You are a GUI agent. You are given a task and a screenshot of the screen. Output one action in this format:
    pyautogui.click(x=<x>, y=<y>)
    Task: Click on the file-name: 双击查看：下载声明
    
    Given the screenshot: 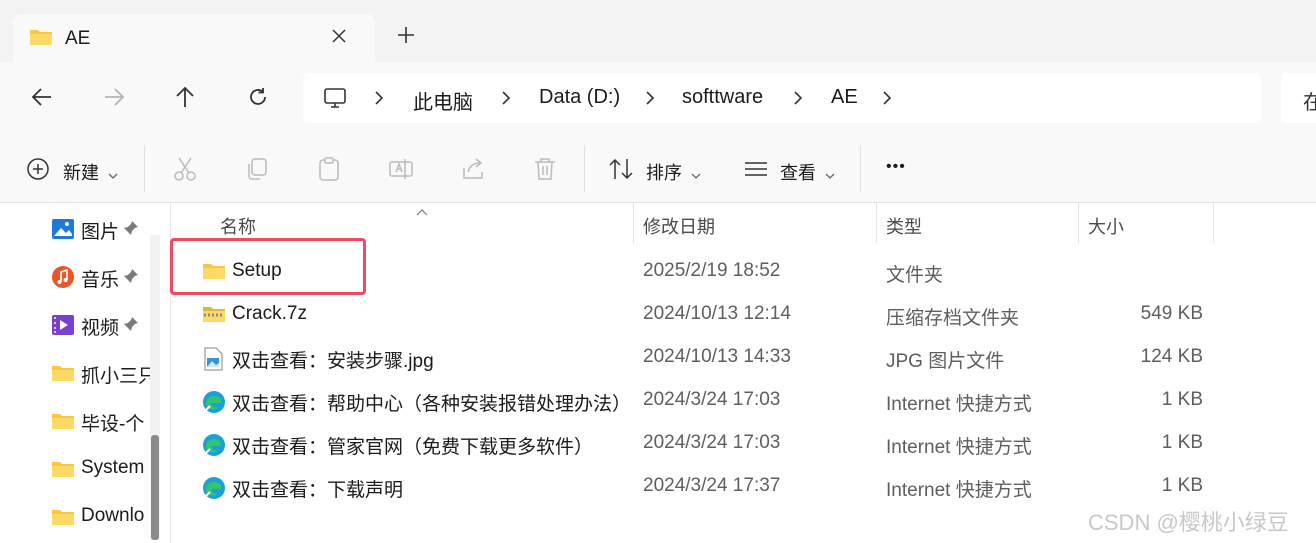 What is the action you would take?
    pyautogui.click(x=318, y=490)
    